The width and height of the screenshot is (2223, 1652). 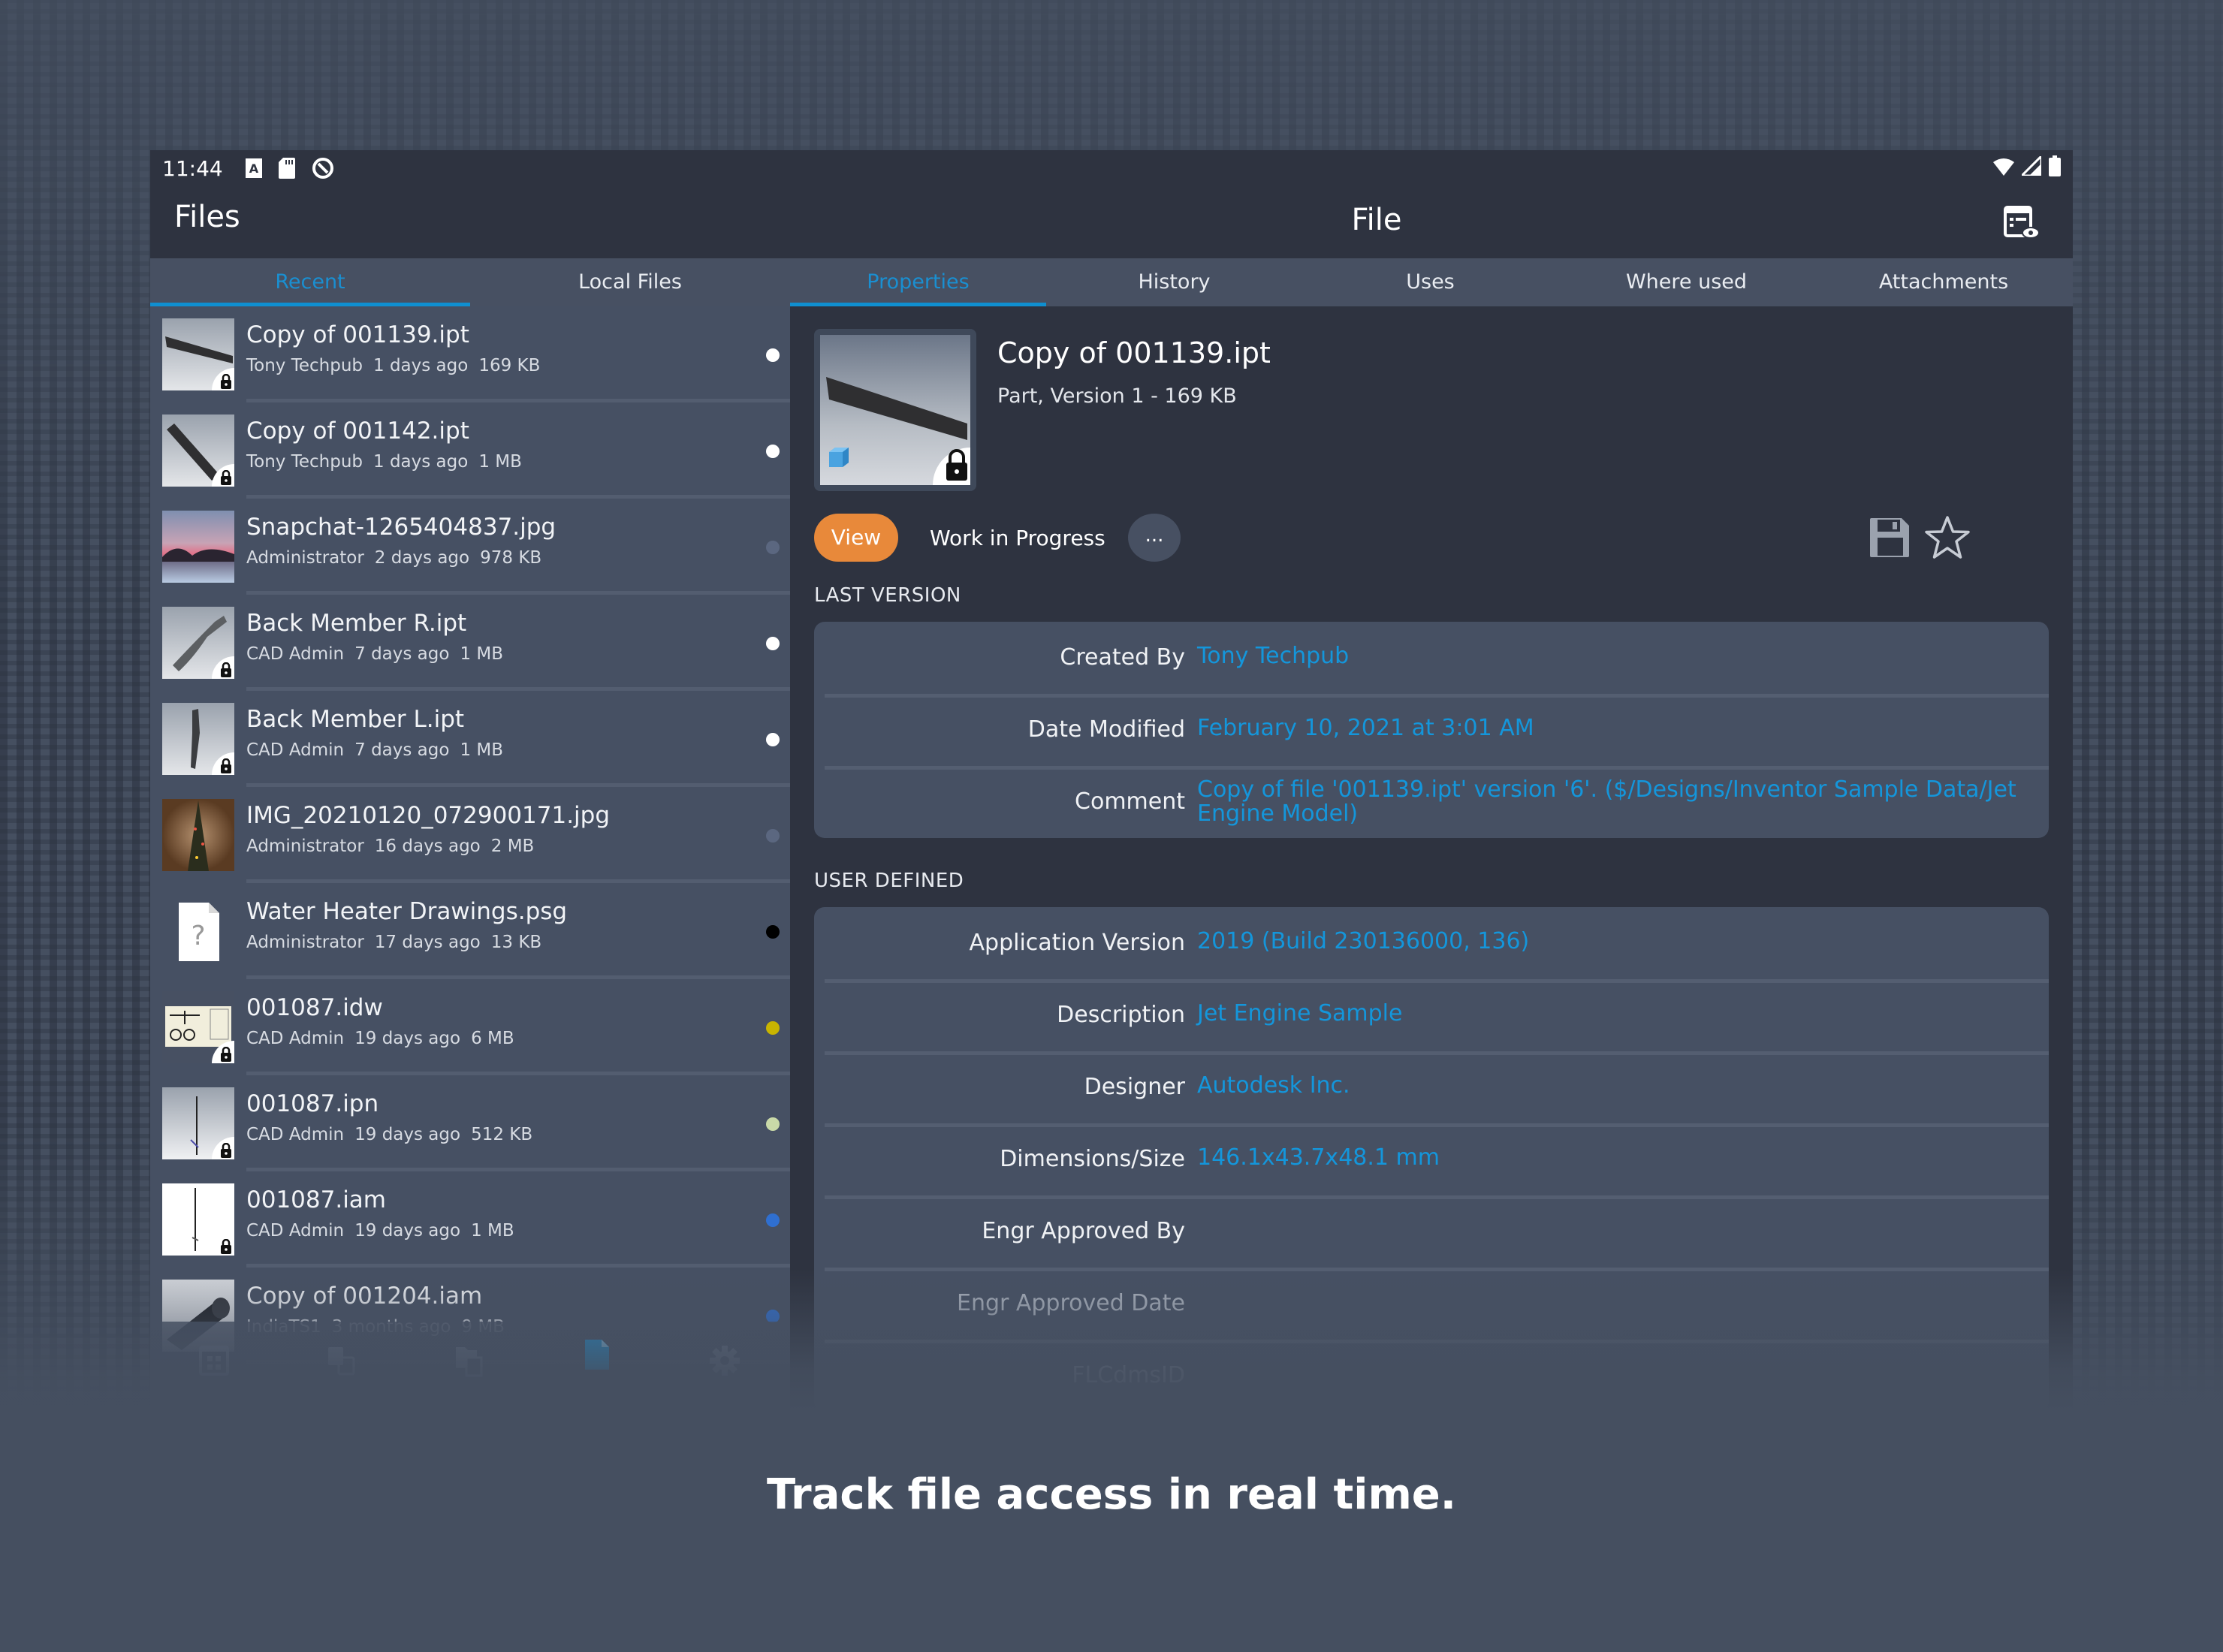 I want to click on property-value: February 10, 2021 at 3:01 AM, so click(x=1611, y=728).